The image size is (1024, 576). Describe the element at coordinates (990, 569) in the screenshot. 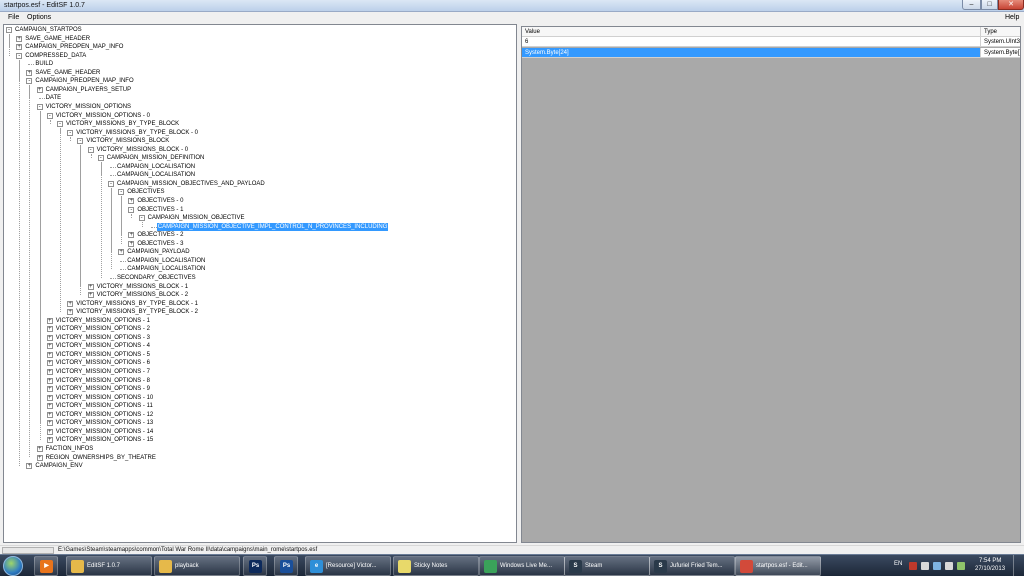

I see `clock-date: 27/10/2013` at that location.